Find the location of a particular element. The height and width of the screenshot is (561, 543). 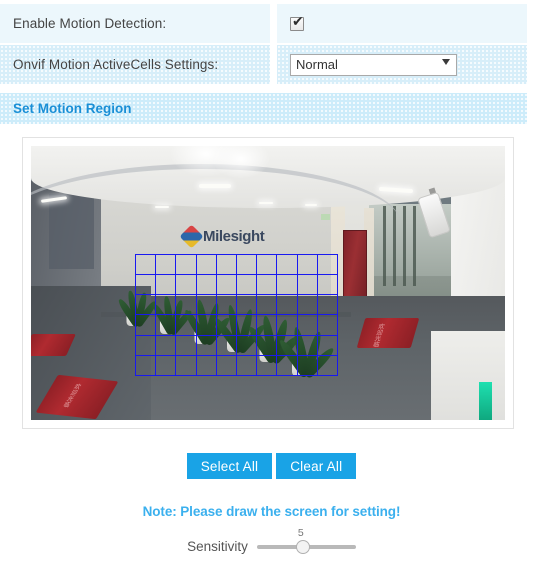

floor-mat-right-text: 欢迎光临 is located at coordinates (377, 335).